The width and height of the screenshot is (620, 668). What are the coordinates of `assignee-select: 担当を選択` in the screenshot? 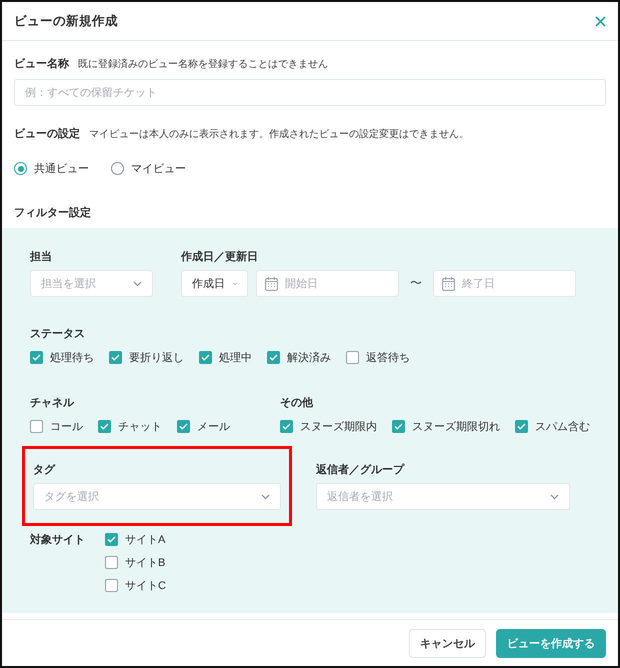 It's located at (91, 283).